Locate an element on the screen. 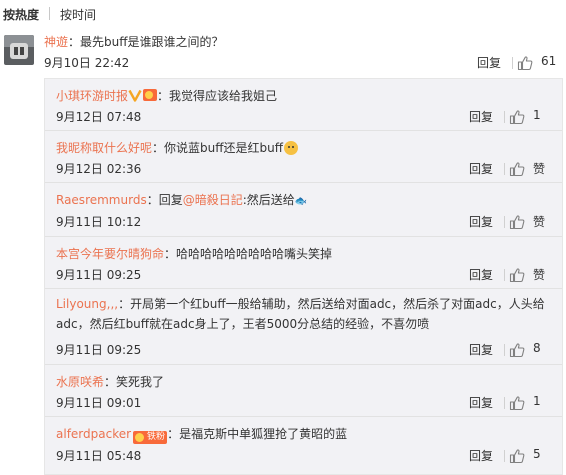  reply-author: Raesremmurds is located at coordinates (101, 200).